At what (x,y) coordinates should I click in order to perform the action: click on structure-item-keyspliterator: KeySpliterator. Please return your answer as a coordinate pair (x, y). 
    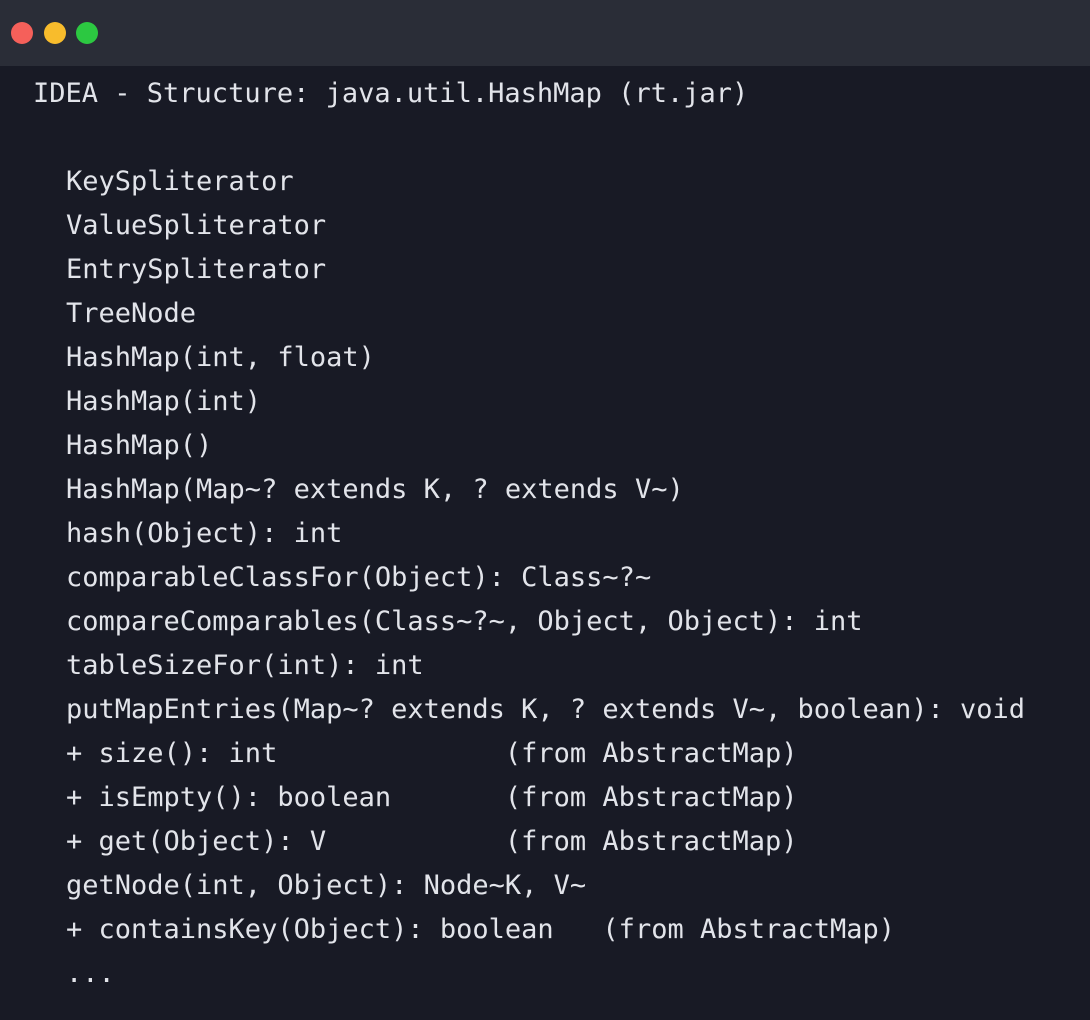
    Looking at the image, I should click on (545, 182).